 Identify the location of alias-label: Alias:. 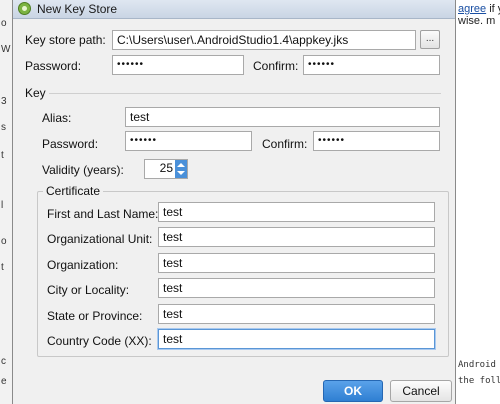
(57, 118).